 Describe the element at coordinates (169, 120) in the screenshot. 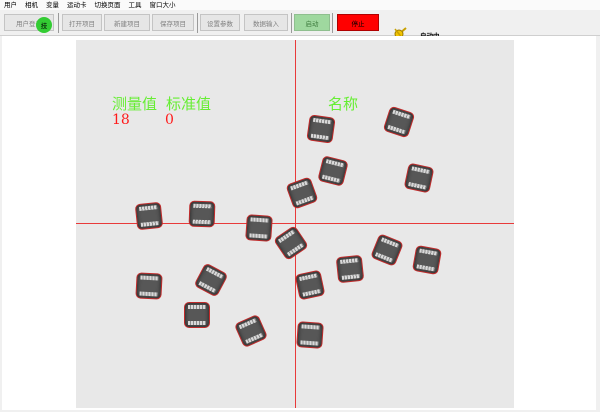

I see `standard-value: 0` at that location.